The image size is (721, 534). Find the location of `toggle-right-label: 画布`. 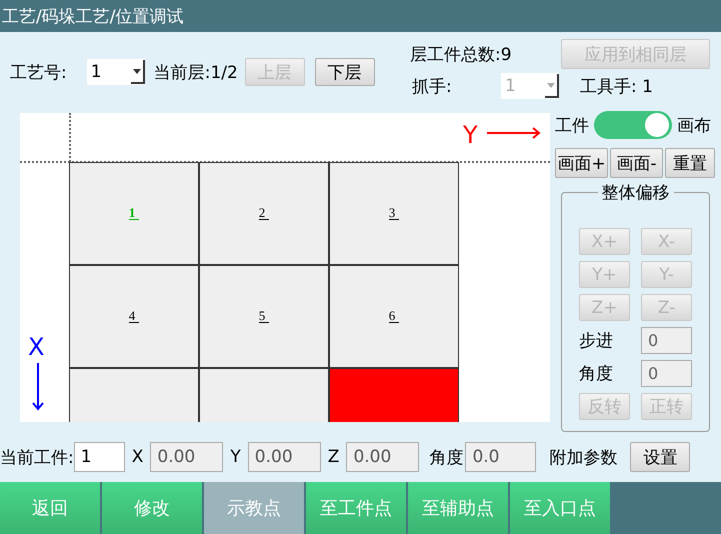

toggle-right-label: 画布 is located at coordinates (694, 125).